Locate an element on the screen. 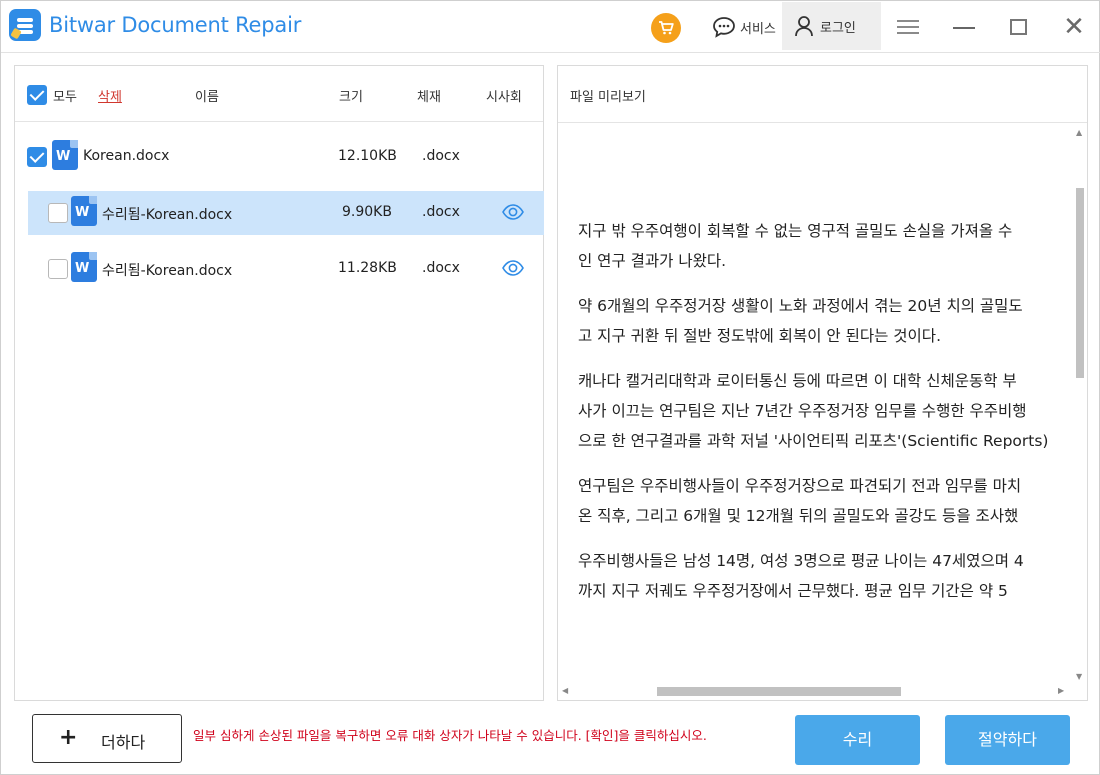  file-row: W 수리됨-Korean.docx 9.90KB .docx is located at coordinates (286, 213).